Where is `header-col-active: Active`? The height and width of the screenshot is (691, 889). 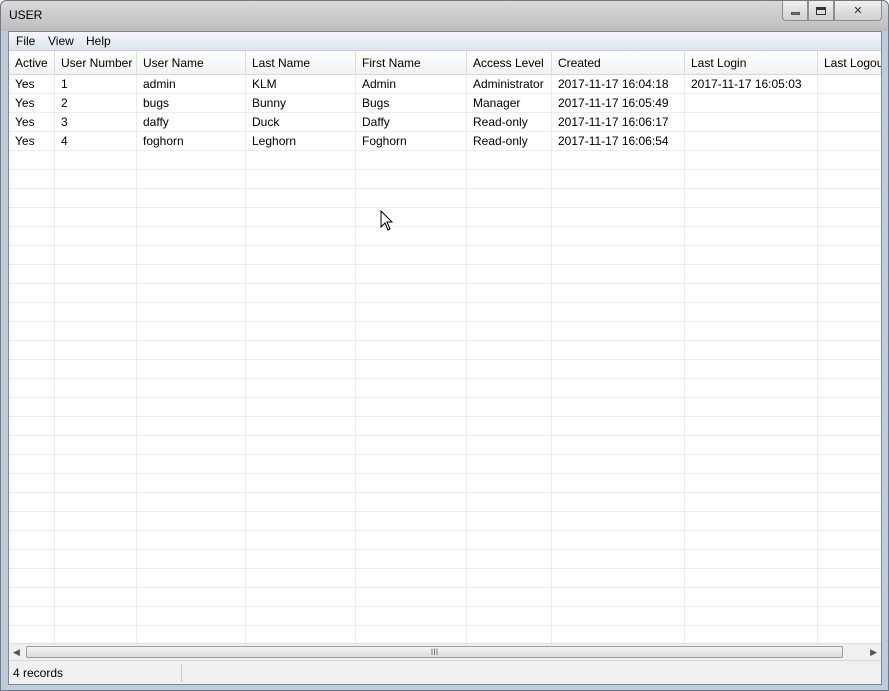
header-col-active: Active is located at coordinates (32, 63).